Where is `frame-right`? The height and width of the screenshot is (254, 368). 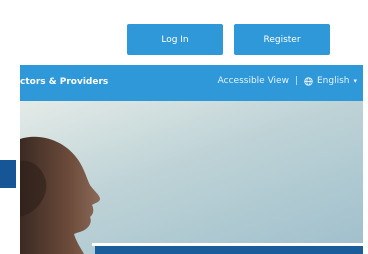
frame-right is located at coordinates (365, 127).